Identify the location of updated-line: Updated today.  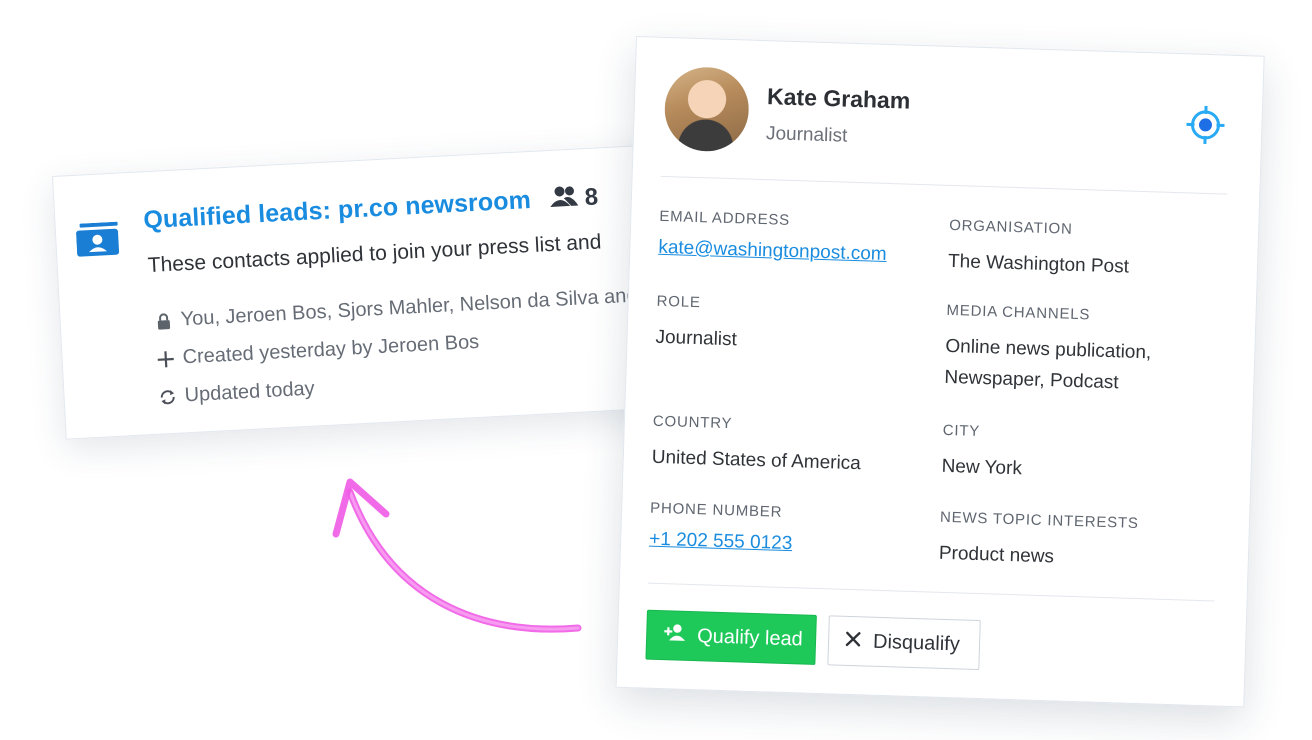
(236, 393).